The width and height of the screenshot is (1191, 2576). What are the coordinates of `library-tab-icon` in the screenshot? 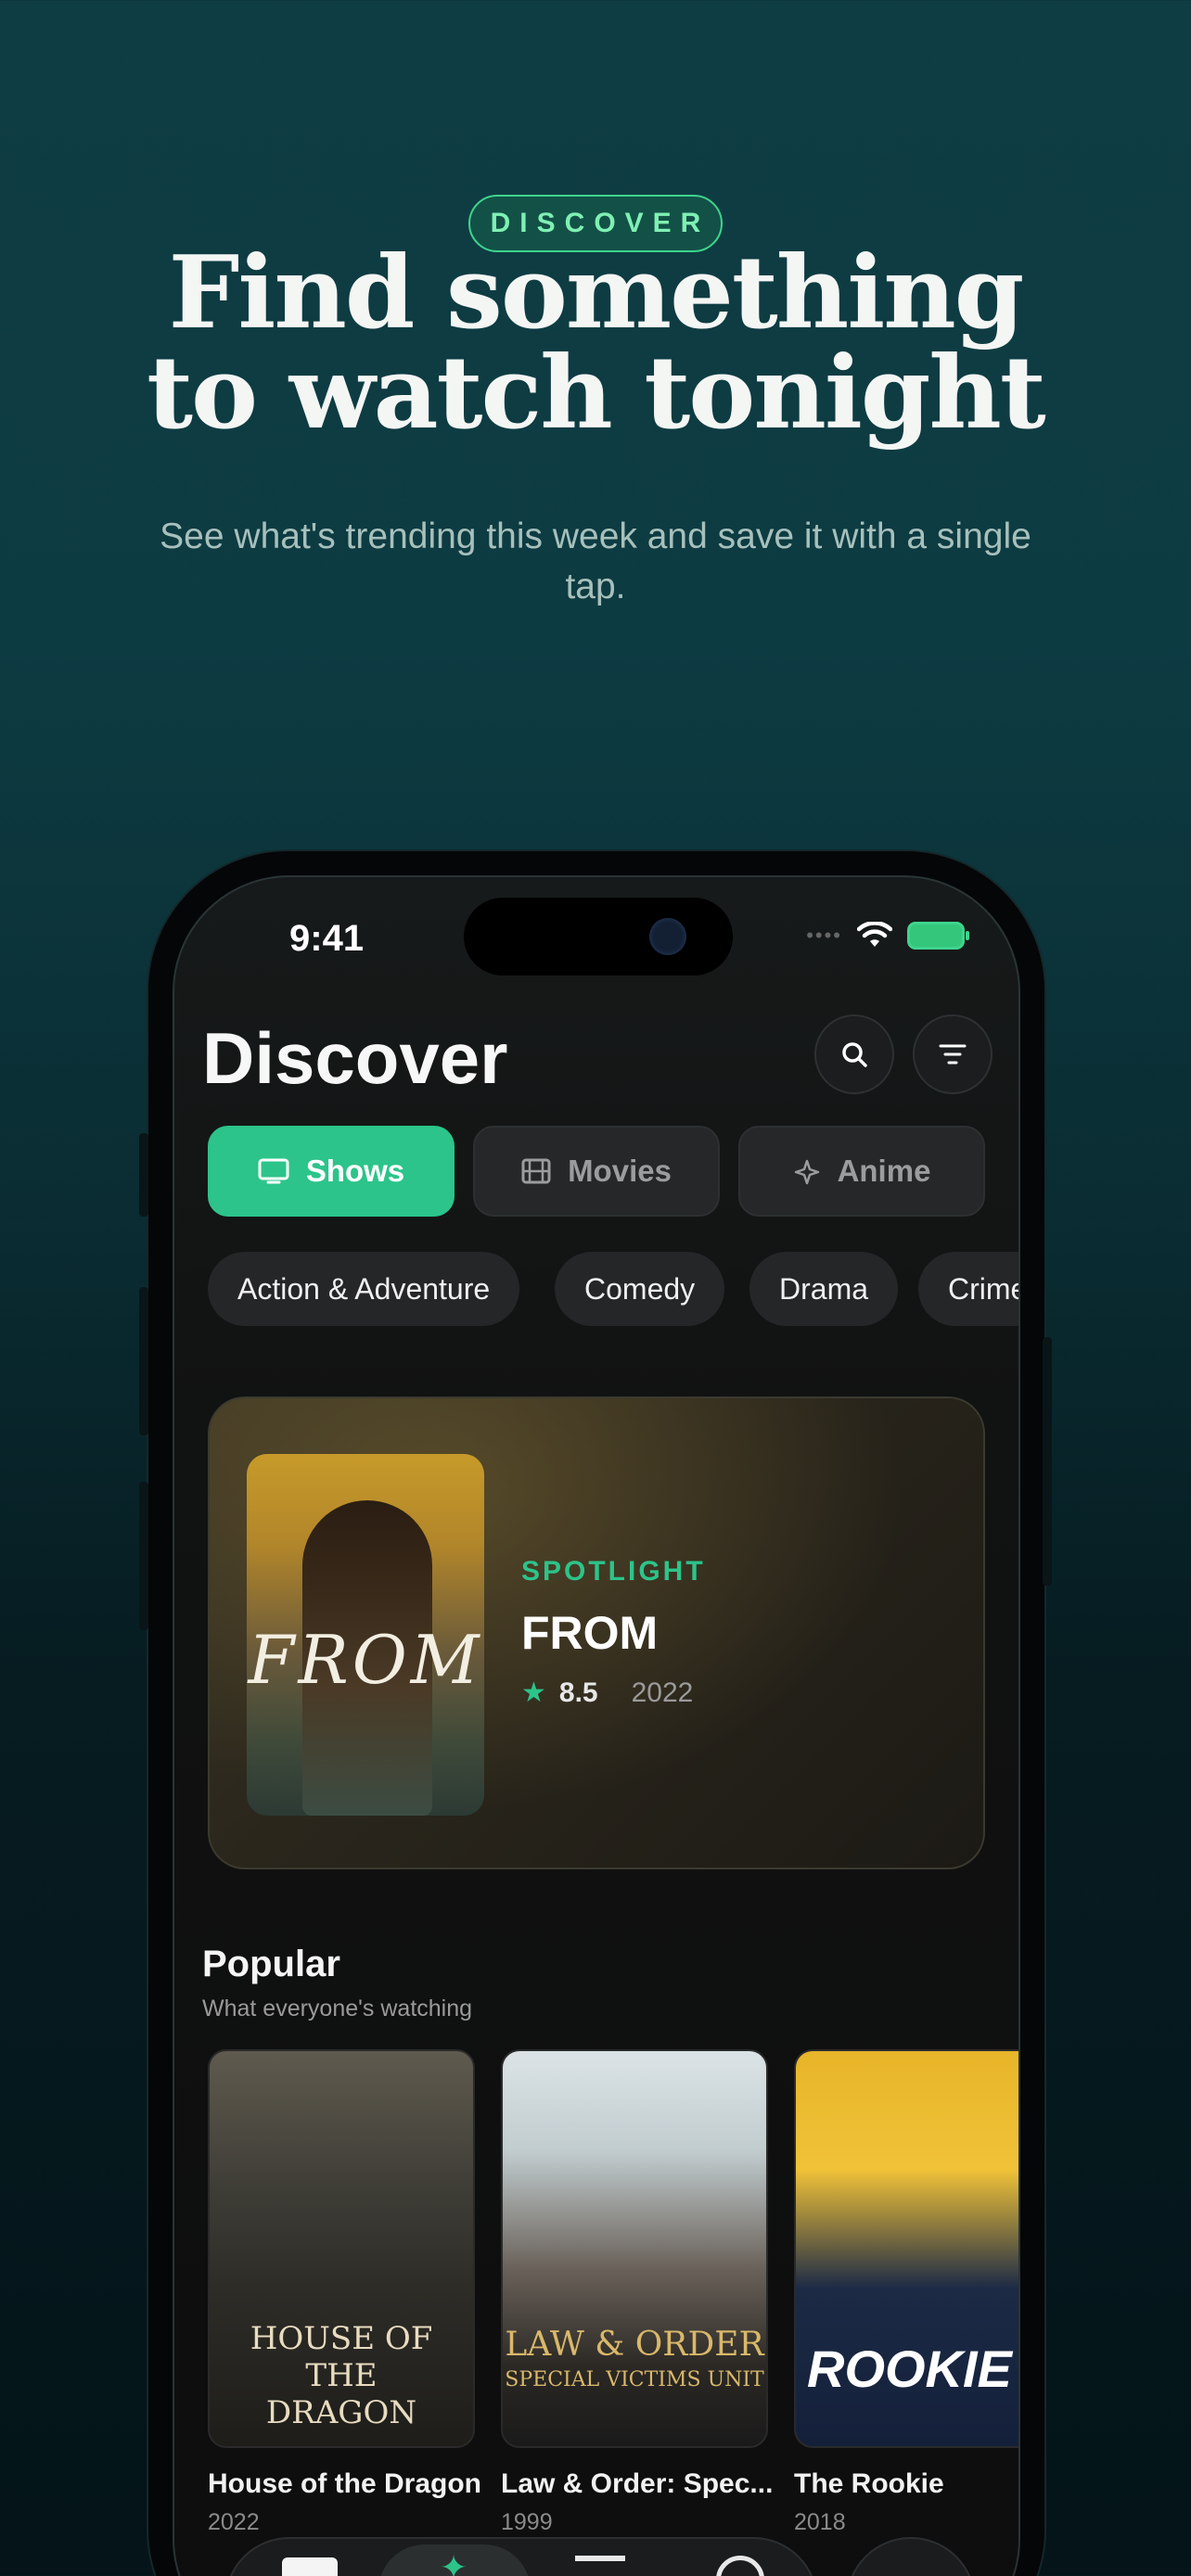 It's located at (600, 2566).